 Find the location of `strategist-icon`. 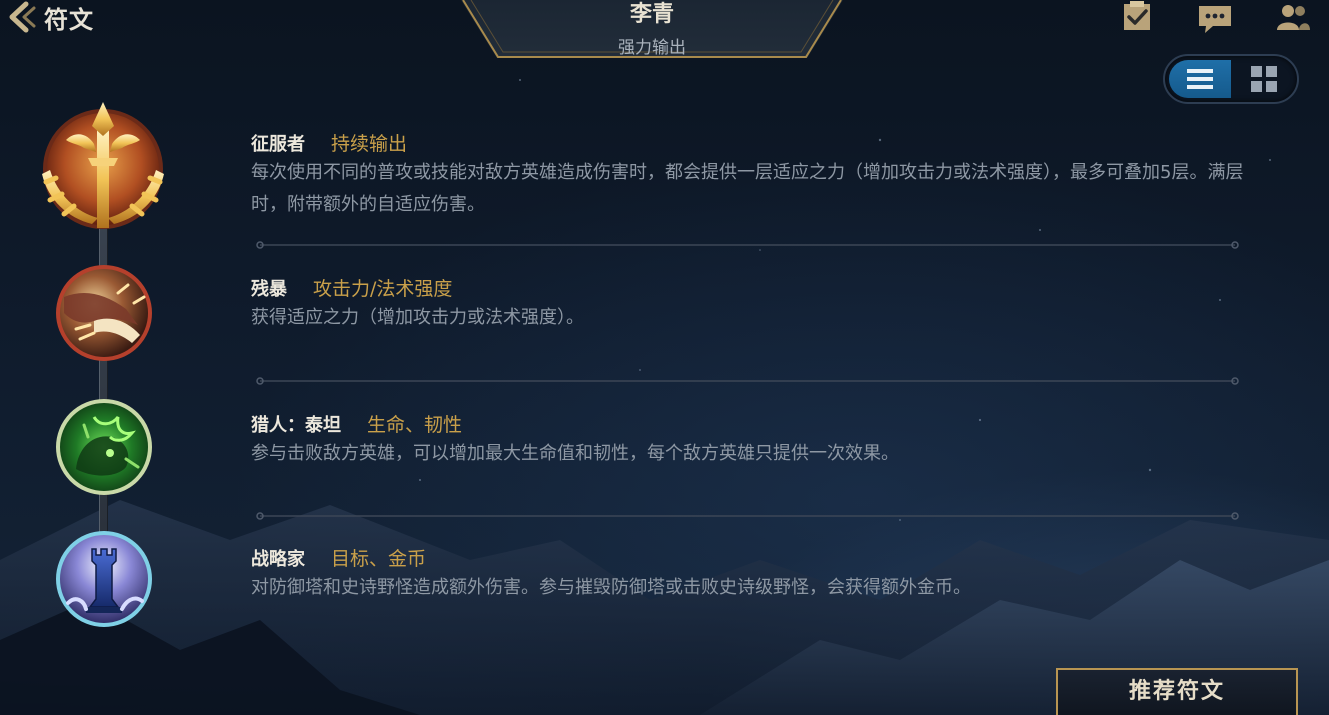

strategist-icon is located at coordinates (104, 579).